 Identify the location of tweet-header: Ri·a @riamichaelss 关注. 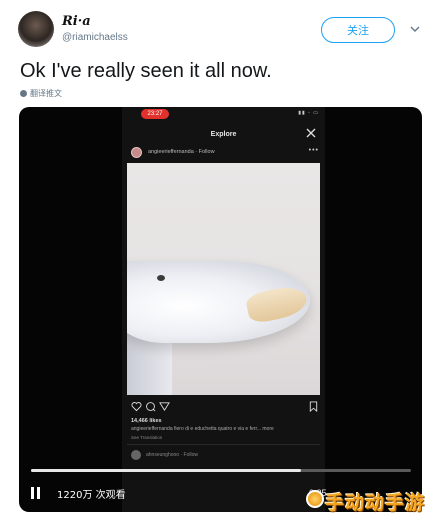
(216, 29).